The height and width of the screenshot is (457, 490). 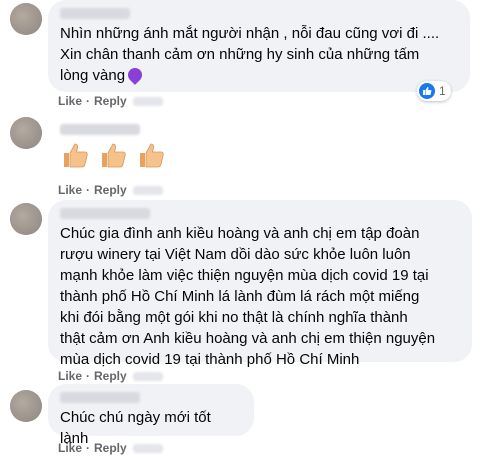 I want to click on purple-heart-emoji, so click(x=135, y=75).